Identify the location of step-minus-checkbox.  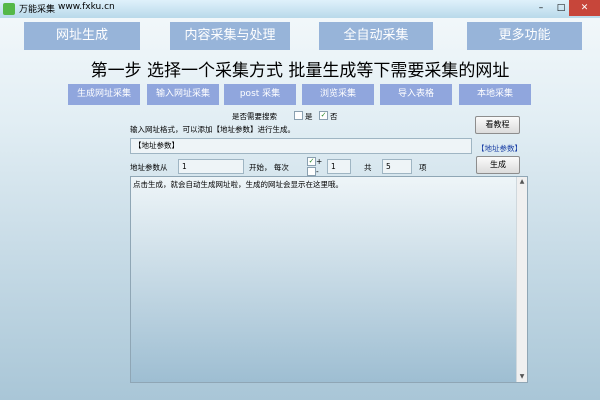
(311, 171).